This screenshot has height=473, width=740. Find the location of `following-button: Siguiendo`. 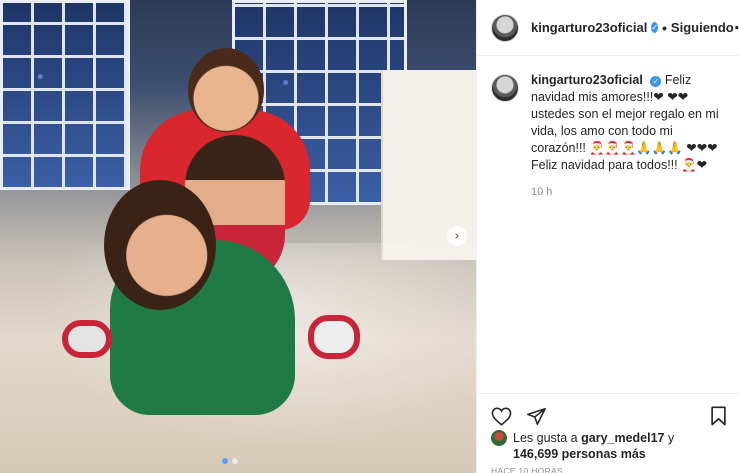

following-button: Siguiendo is located at coordinates (702, 27).